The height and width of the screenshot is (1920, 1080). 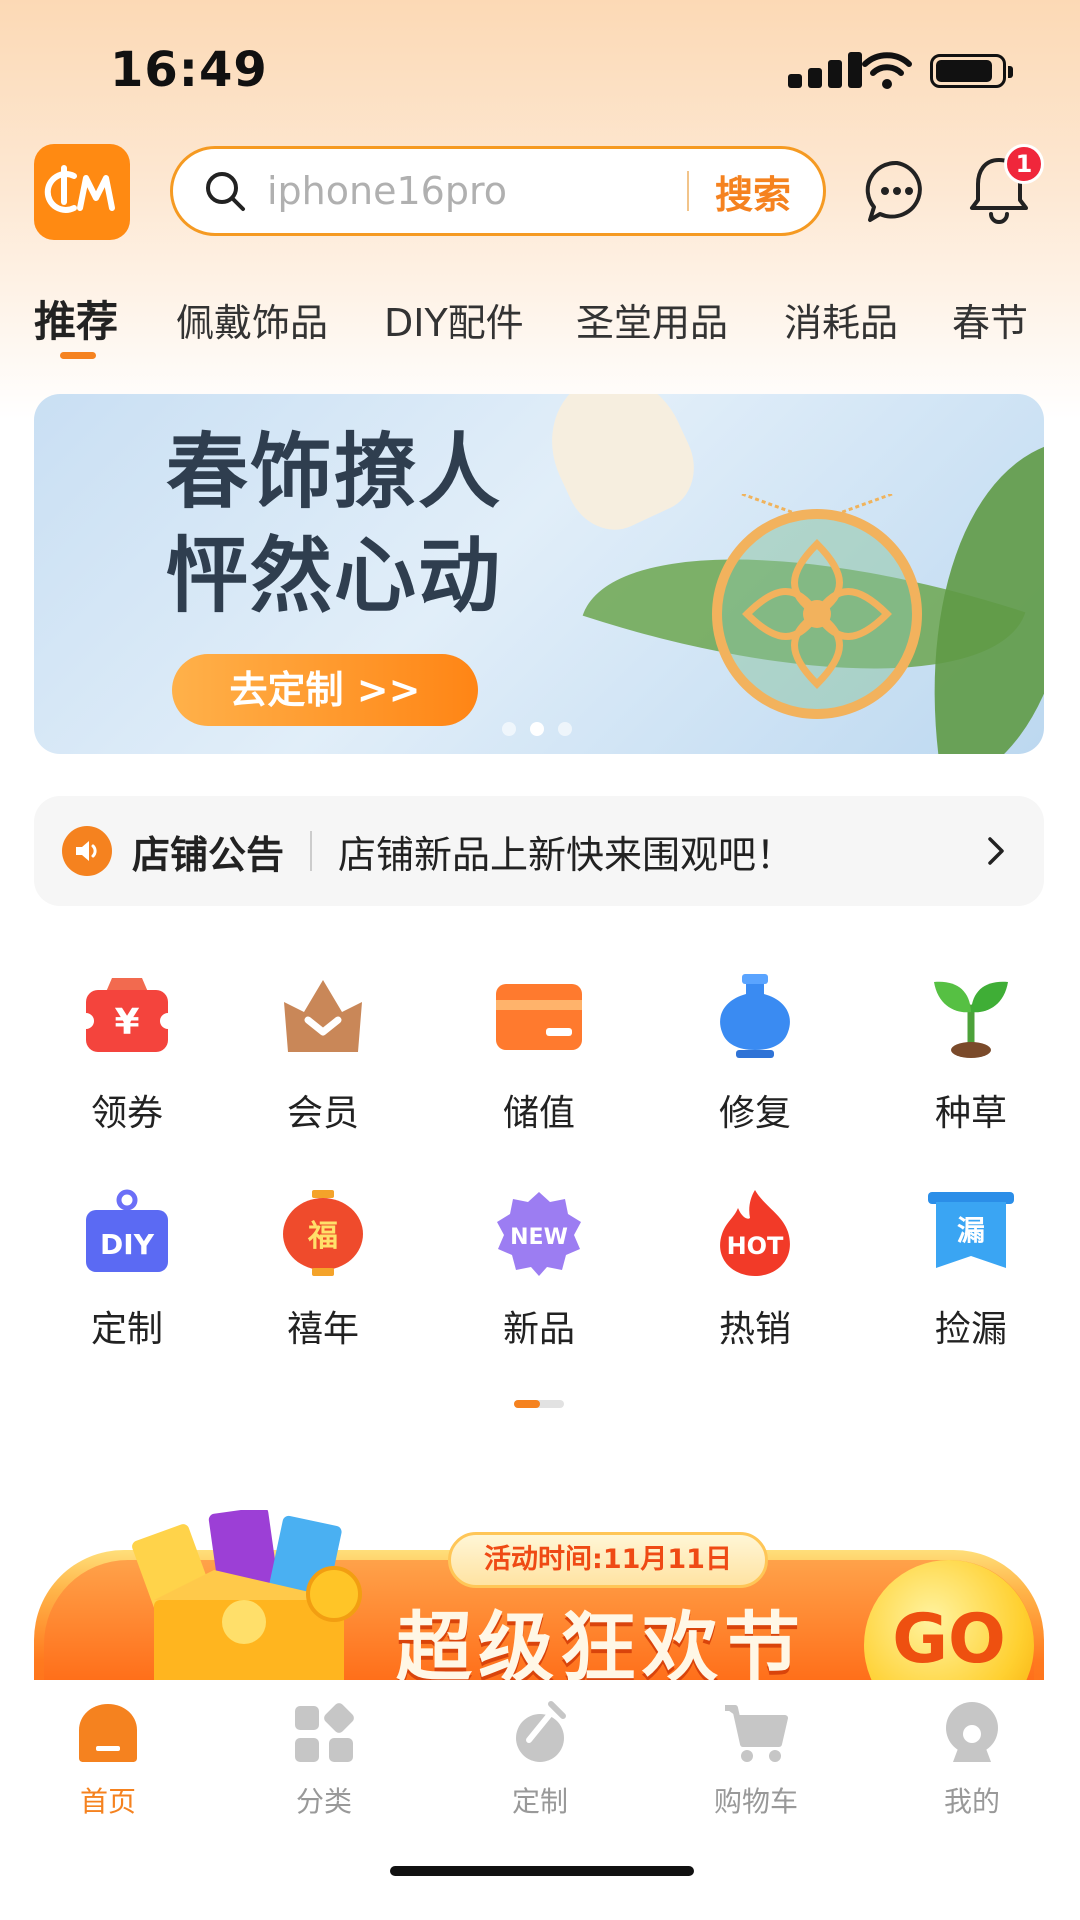 What do you see at coordinates (755, 1246) in the screenshot?
I see `hot-icon-text: HOT` at bounding box center [755, 1246].